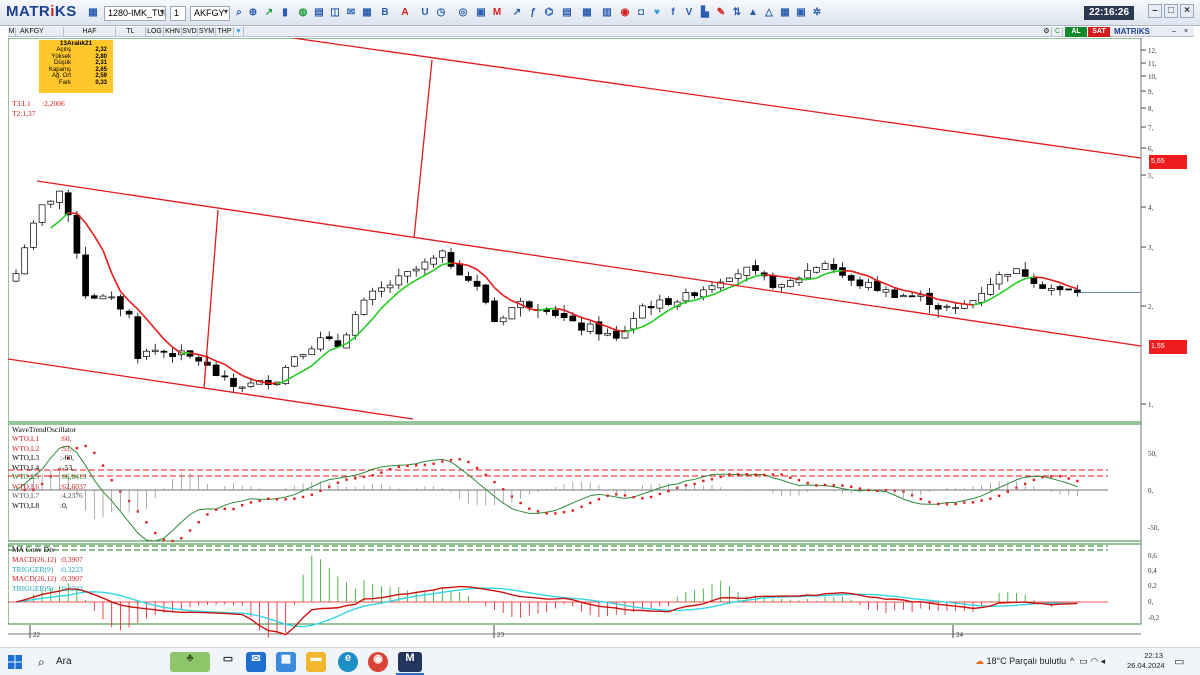 The image size is (1200, 675). I want to click on trend-icon: ↗, so click(517, 13).